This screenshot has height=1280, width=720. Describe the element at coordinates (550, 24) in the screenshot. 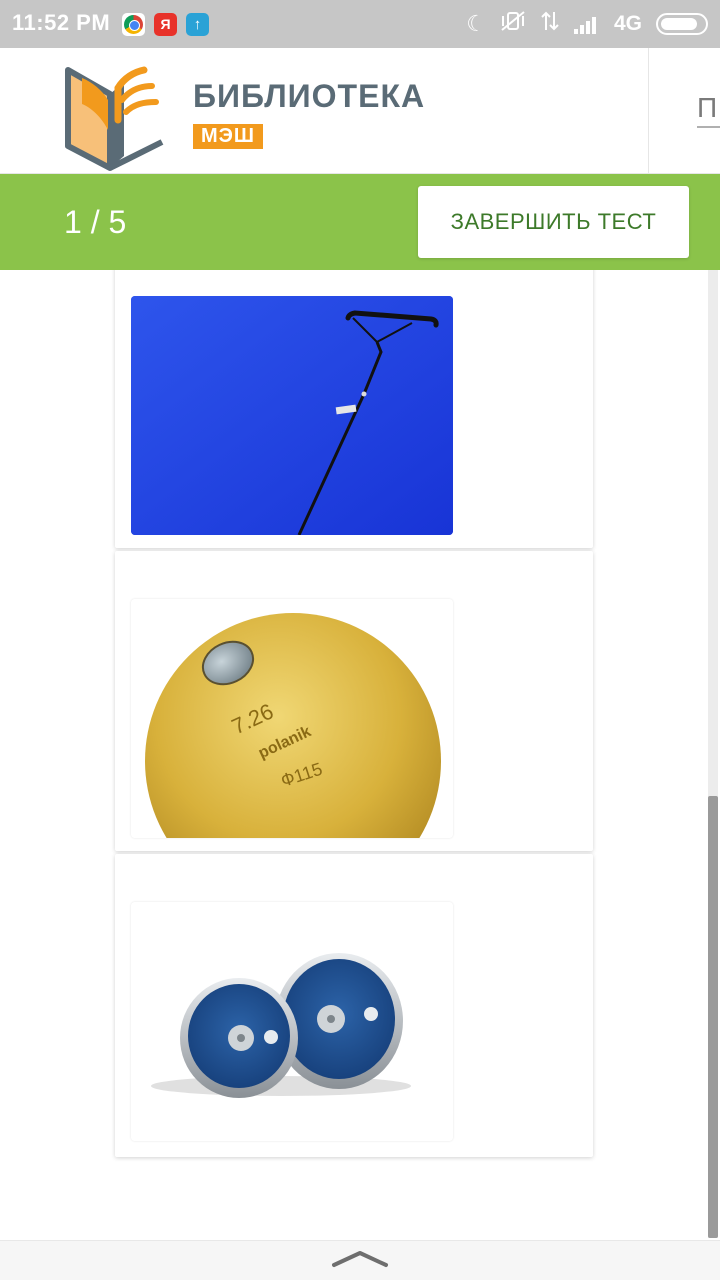

I see `data-arrows-icon` at that location.